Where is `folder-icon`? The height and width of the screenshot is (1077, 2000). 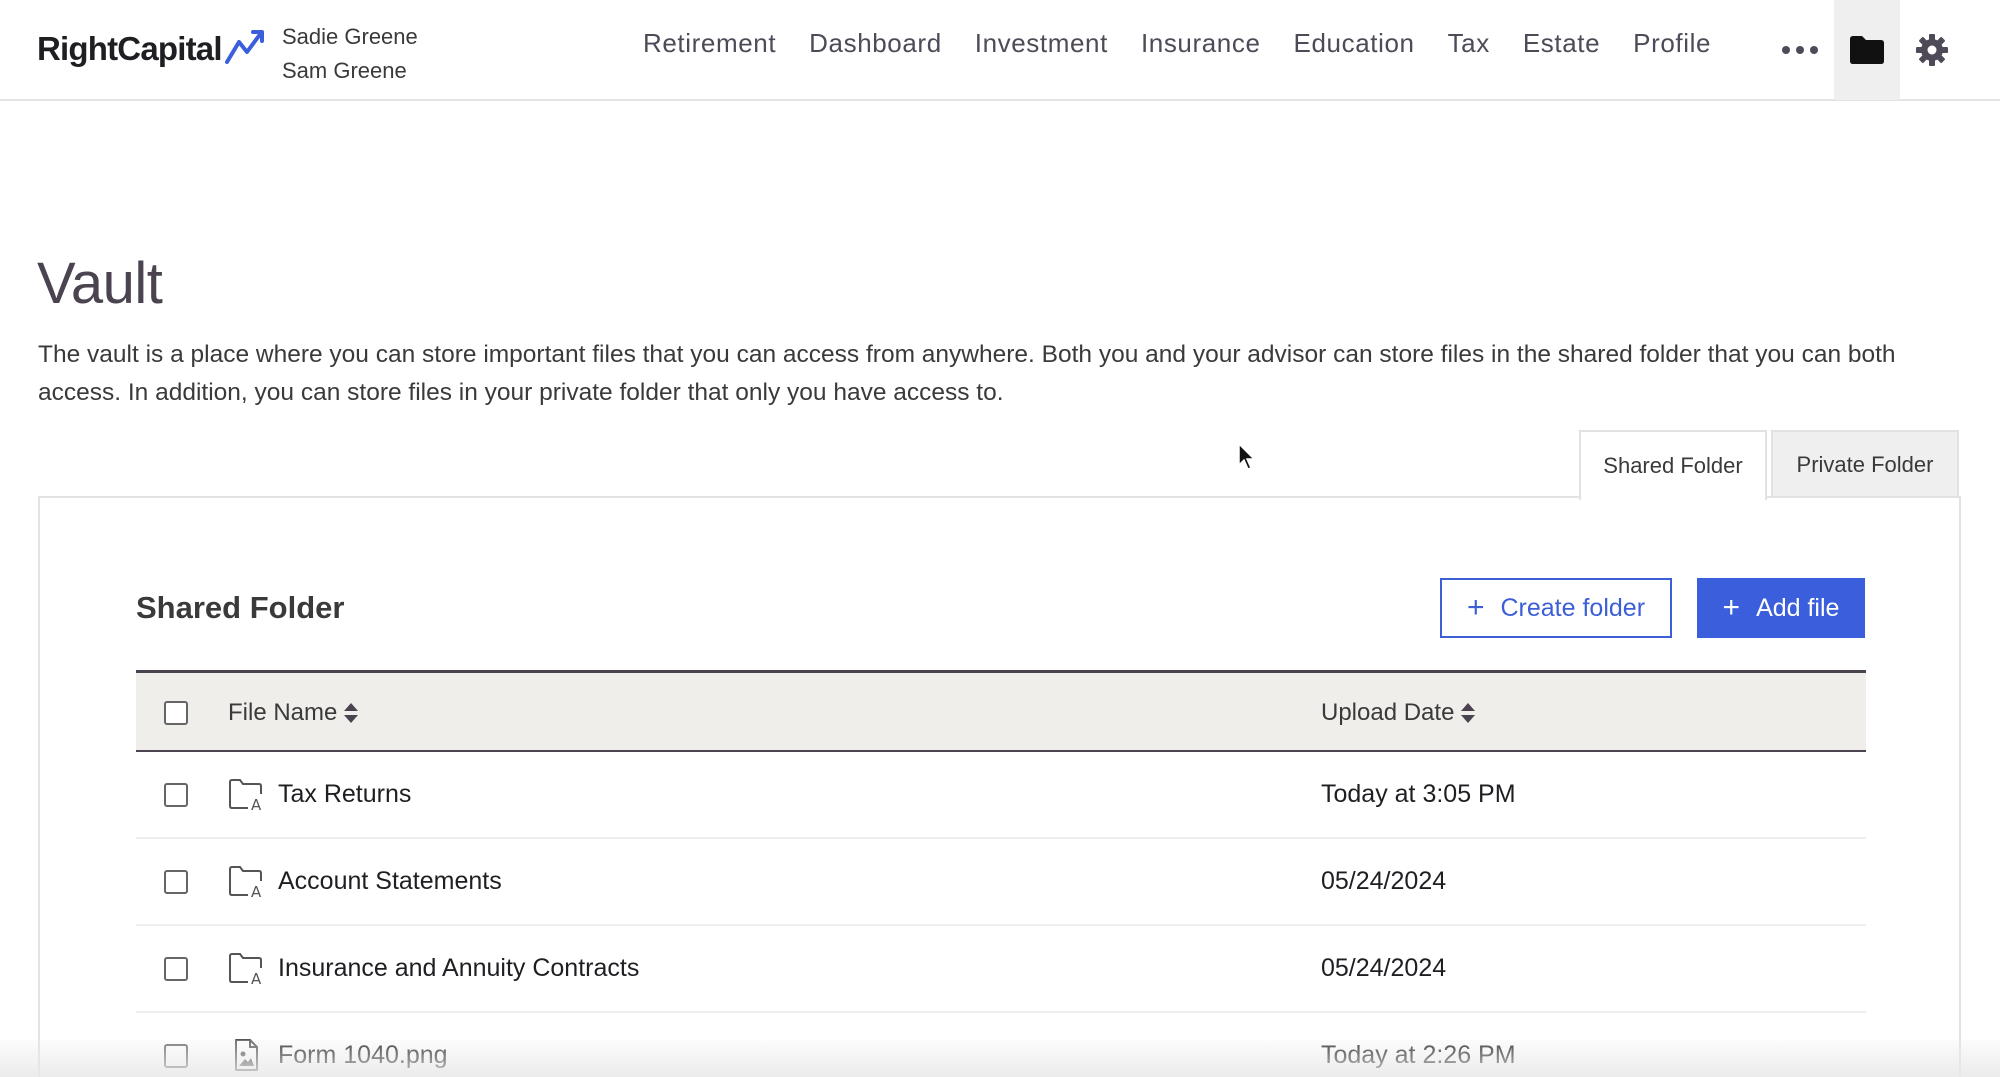 folder-icon is located at coordinates (1867, 50).